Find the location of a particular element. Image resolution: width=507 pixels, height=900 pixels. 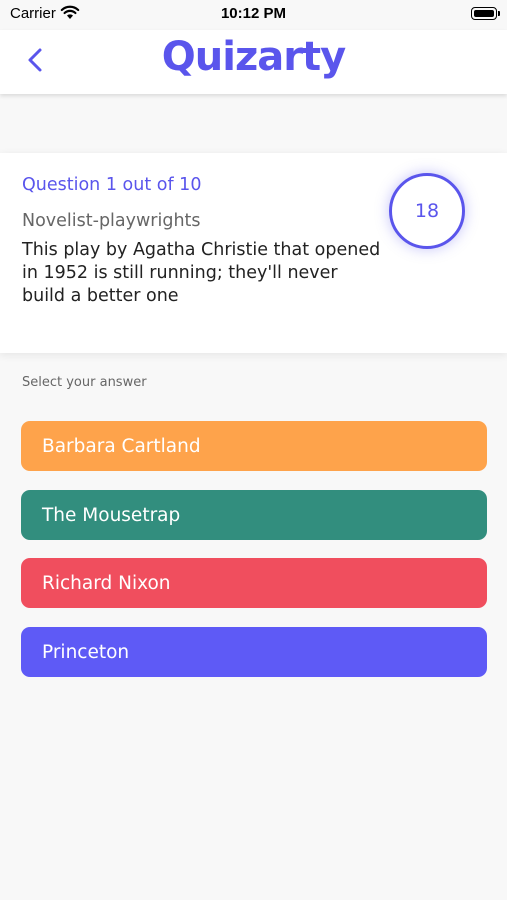

answer-option: Richard Nixon is located at coordinates (254, 583).